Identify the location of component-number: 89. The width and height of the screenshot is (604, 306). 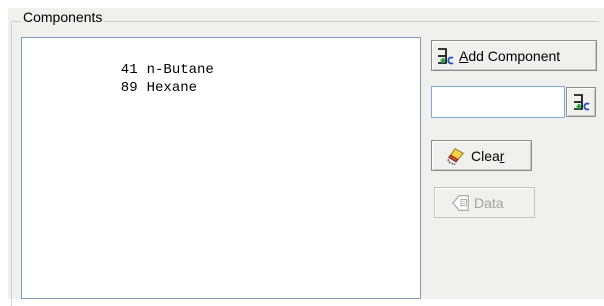
(129, 88).